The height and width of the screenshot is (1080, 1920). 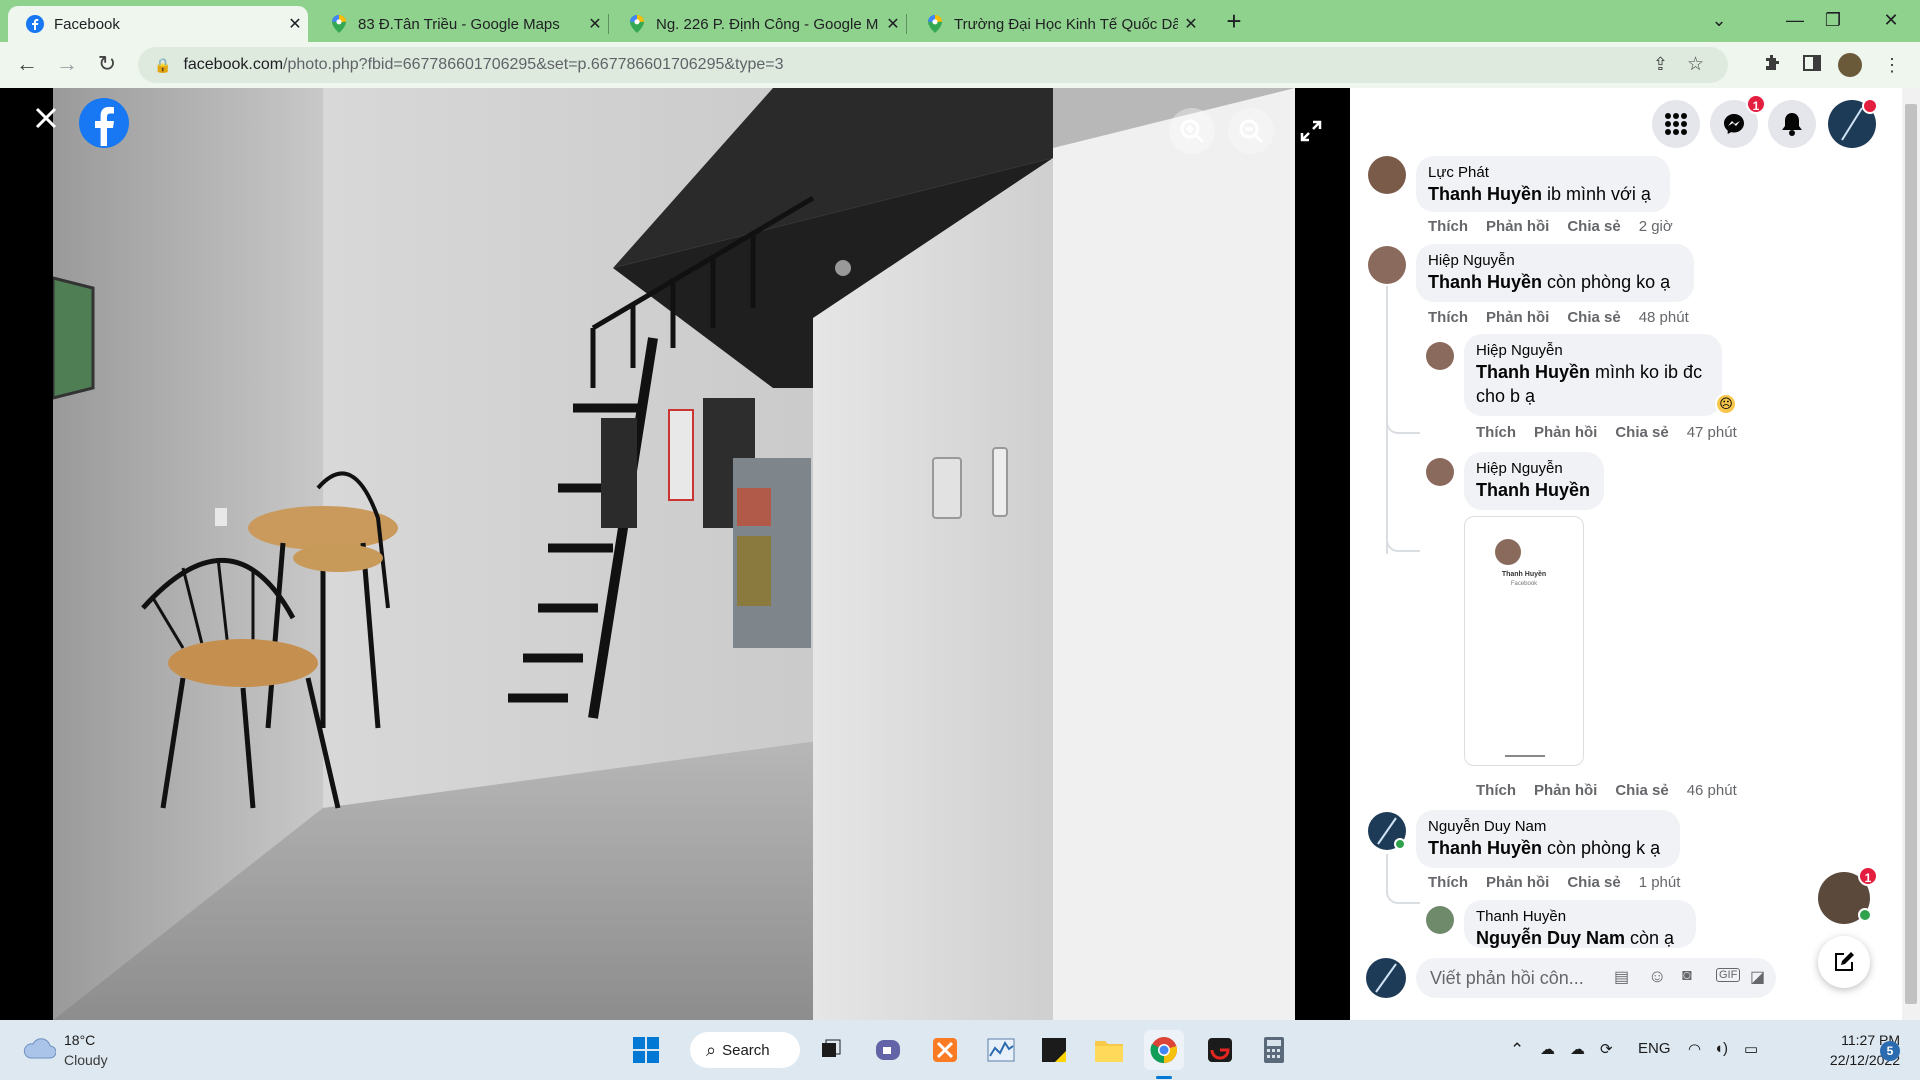 I want to click on back-icon: ←, so click(x=27, y=65).